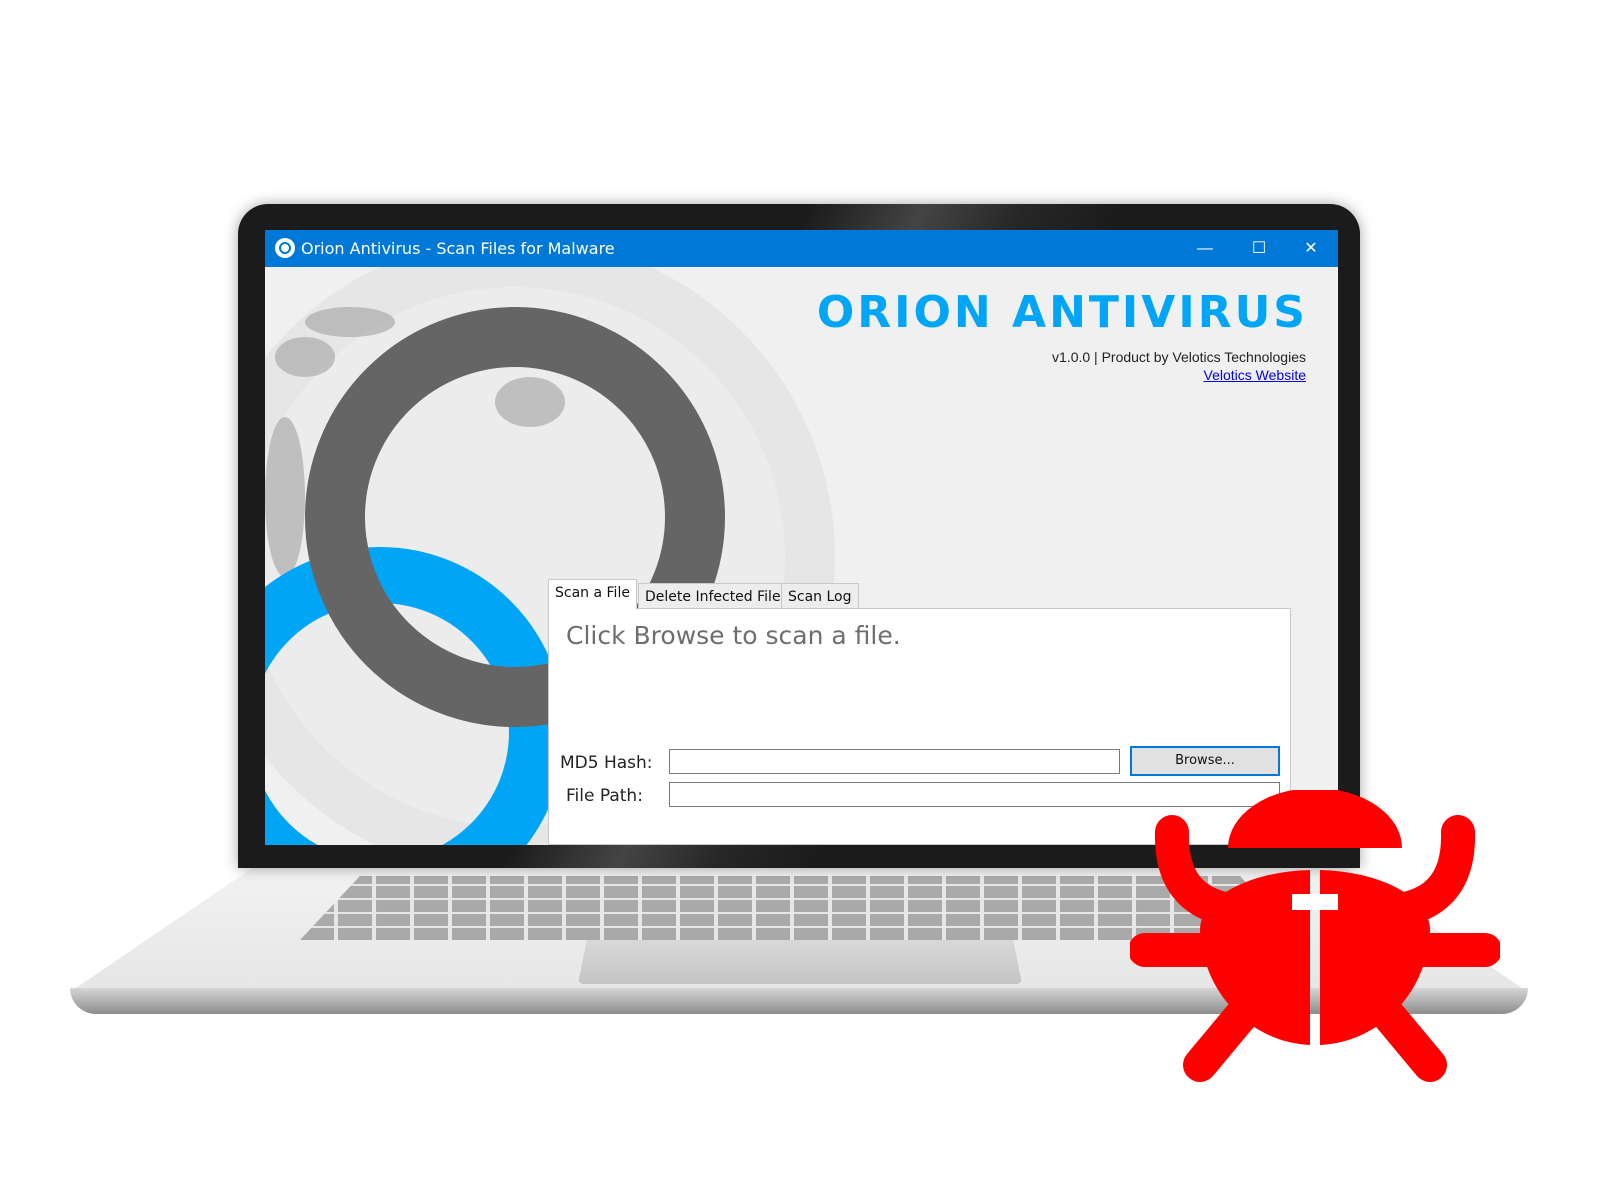  What do you see at coordinates (1205, 248) in the screenshot?
I see `minimize-button: —` at bounding box center [1205, 248].